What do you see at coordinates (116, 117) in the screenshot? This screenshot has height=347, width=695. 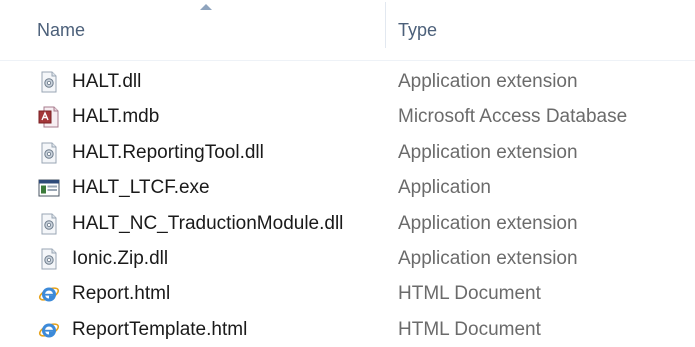 I see `file-name: HALT.mdb` at bounding box center [116, 117].